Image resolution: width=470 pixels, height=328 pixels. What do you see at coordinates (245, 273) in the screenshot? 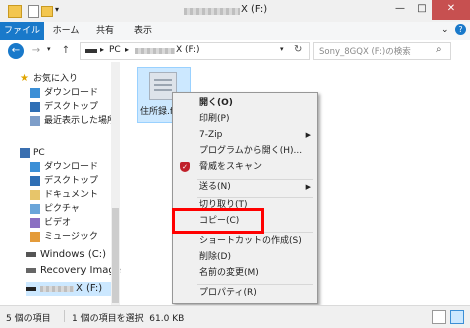
I see `menu-rename: 名前の変更(M)` at bounding box center [245, 273].